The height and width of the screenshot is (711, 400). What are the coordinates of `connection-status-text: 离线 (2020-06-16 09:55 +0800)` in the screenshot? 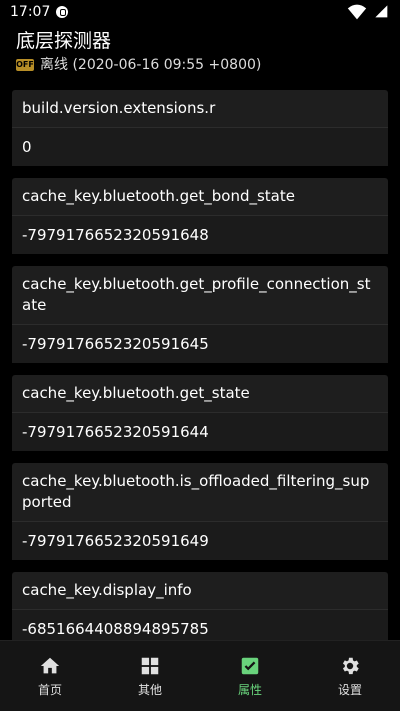 It's located at (151, 65).